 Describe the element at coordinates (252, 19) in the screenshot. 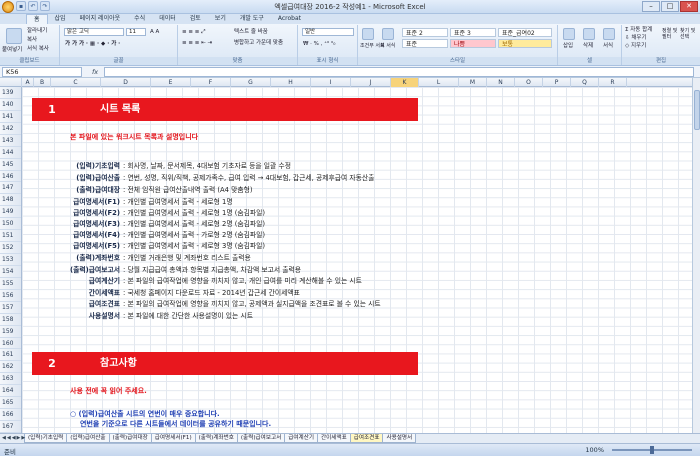

I see `tab-developer: 개발 도구` at that location.